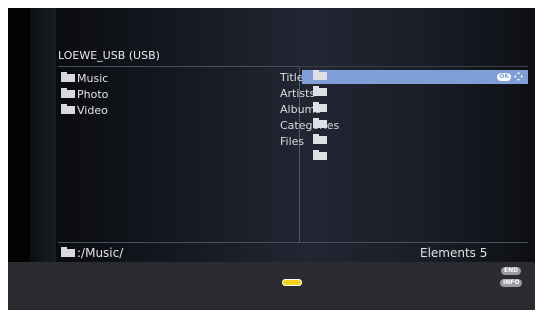 The height and width of the screenshot is (310, 543). Describe the element at coordinates (109, 55) in the screenshot. I see `source-title: LOEWE_USB (USB)` at that location.